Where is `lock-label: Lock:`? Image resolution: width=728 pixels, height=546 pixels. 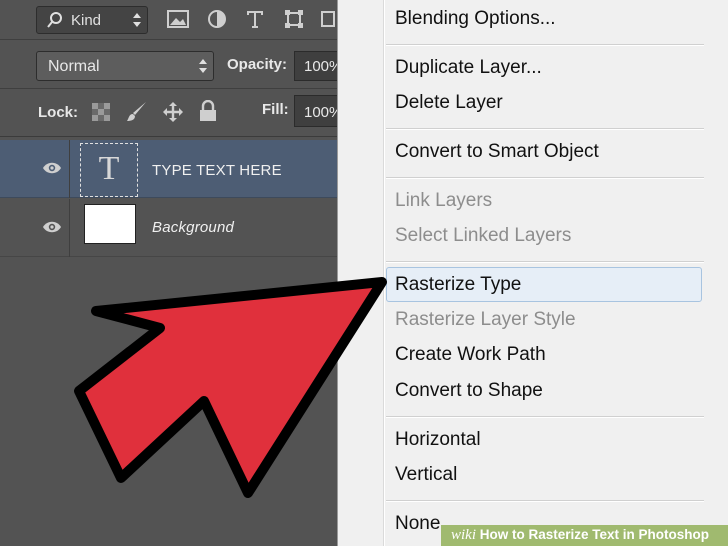
lock-label: Lock: is located at coordinates (58, 112).